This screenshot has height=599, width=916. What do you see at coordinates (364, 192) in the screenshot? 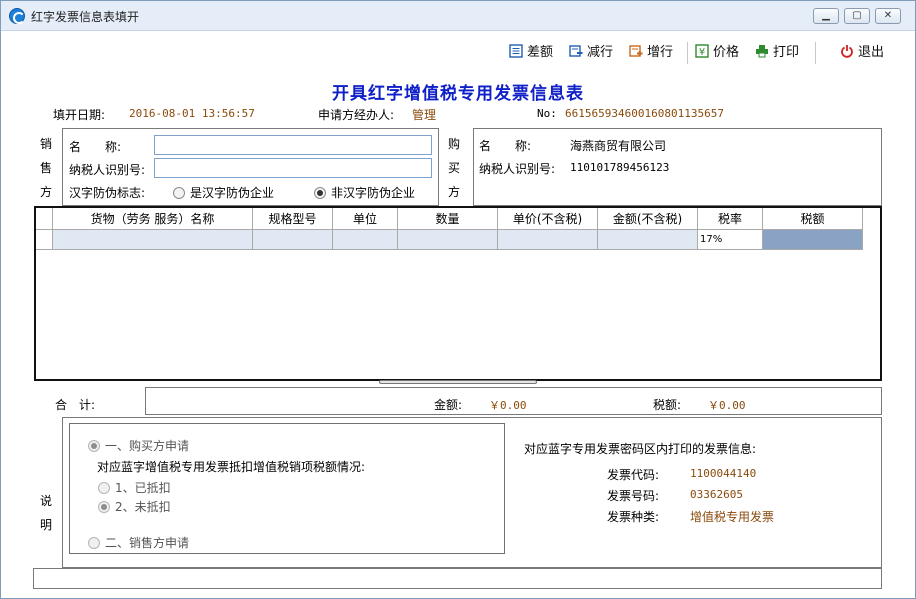
I see `antifake-option-no: 非汉字防伪企业` at bounding box center [364, 192].